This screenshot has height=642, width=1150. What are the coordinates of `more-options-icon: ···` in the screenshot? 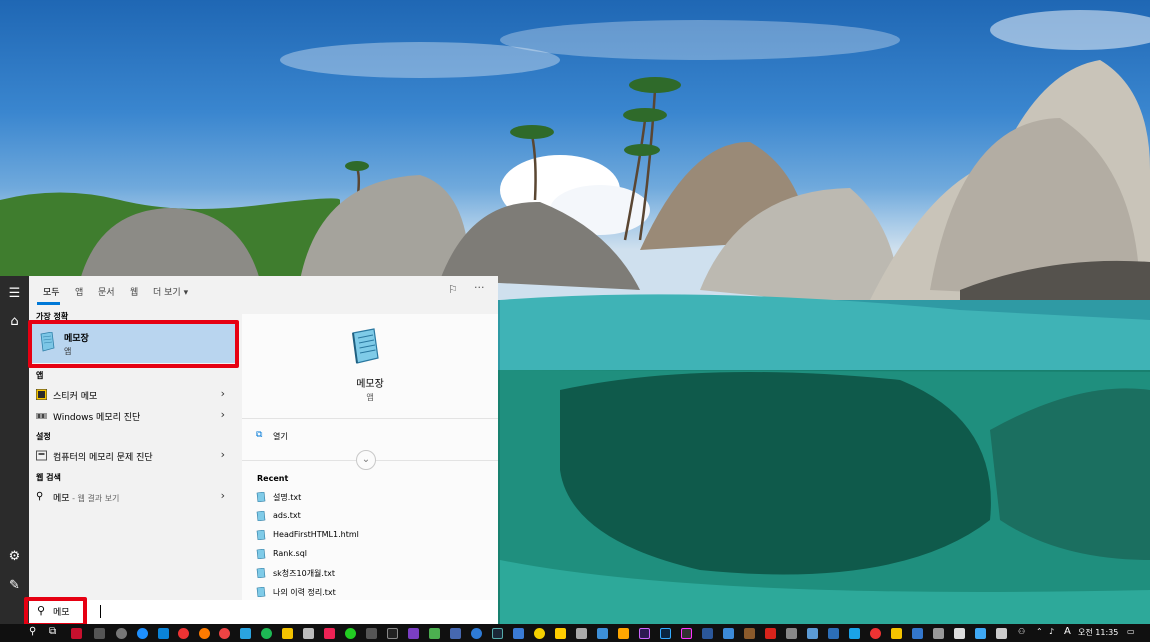 It's located at (479, 287).